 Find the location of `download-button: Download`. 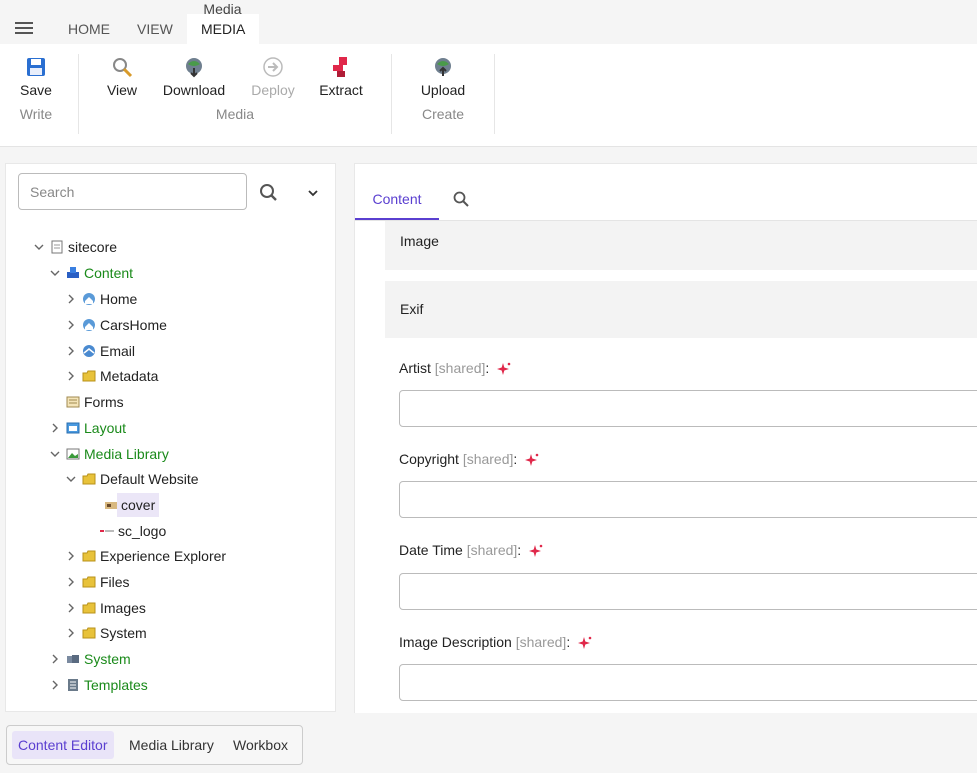

download-button: Download is located at coordinates (194, 77).